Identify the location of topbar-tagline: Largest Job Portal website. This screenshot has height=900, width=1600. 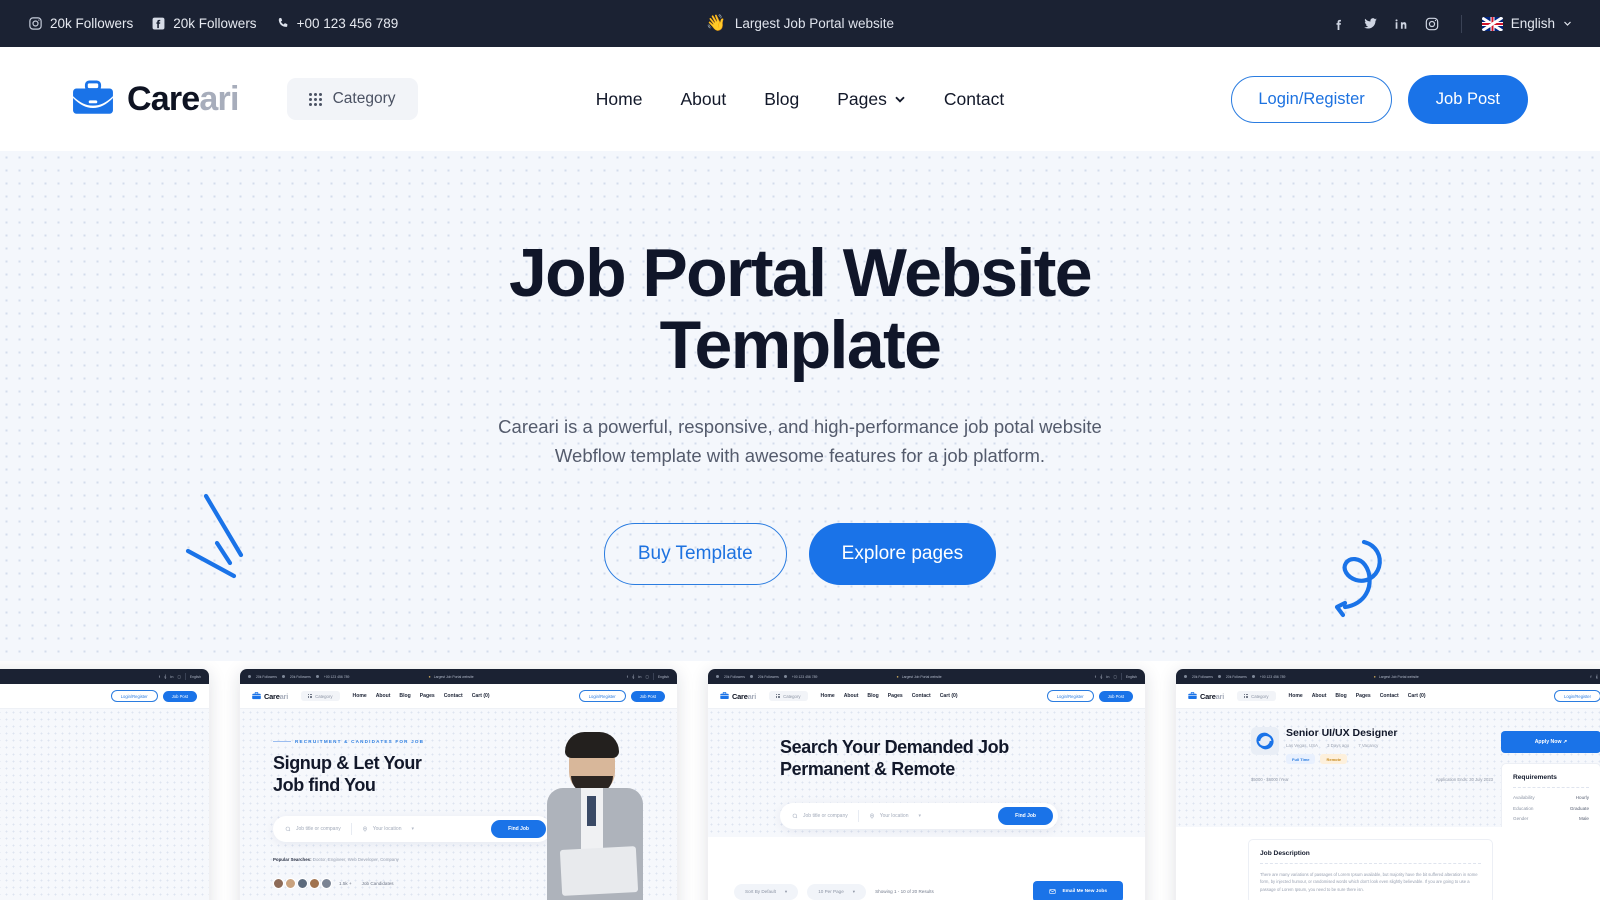
(814, 23).